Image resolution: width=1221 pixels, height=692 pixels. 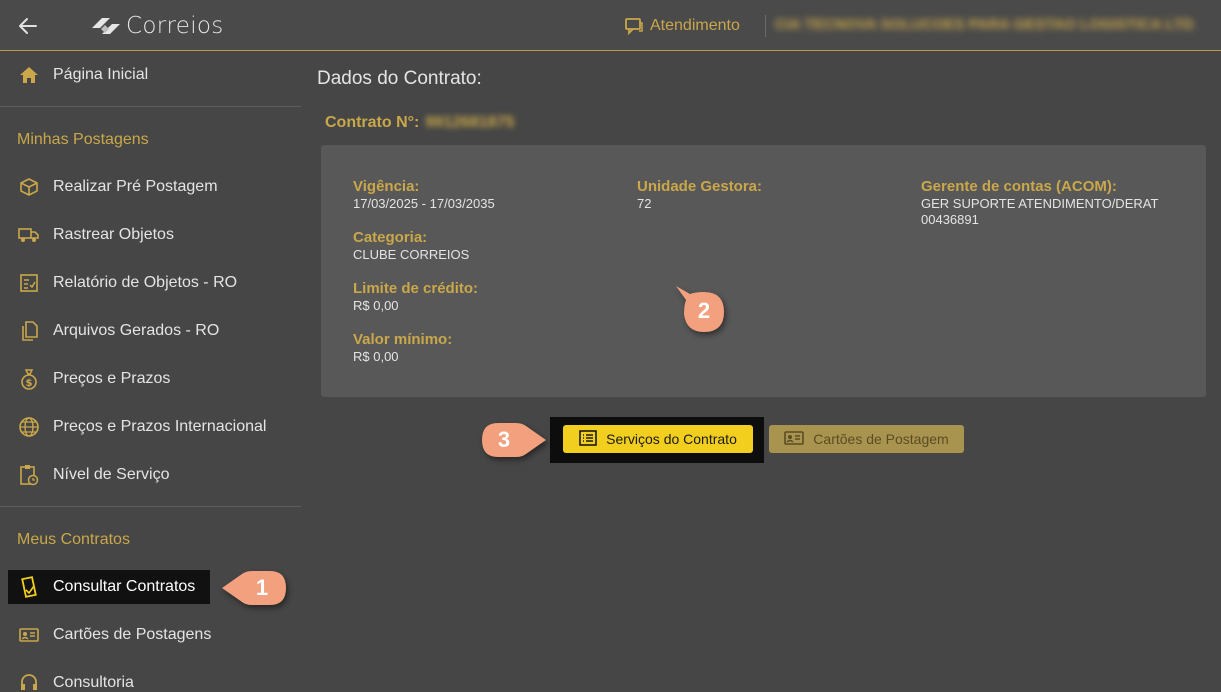 What do you see at coordinates (765, 26) in the screenshot?
I see `header-divider` at bounding box center [765, 26].